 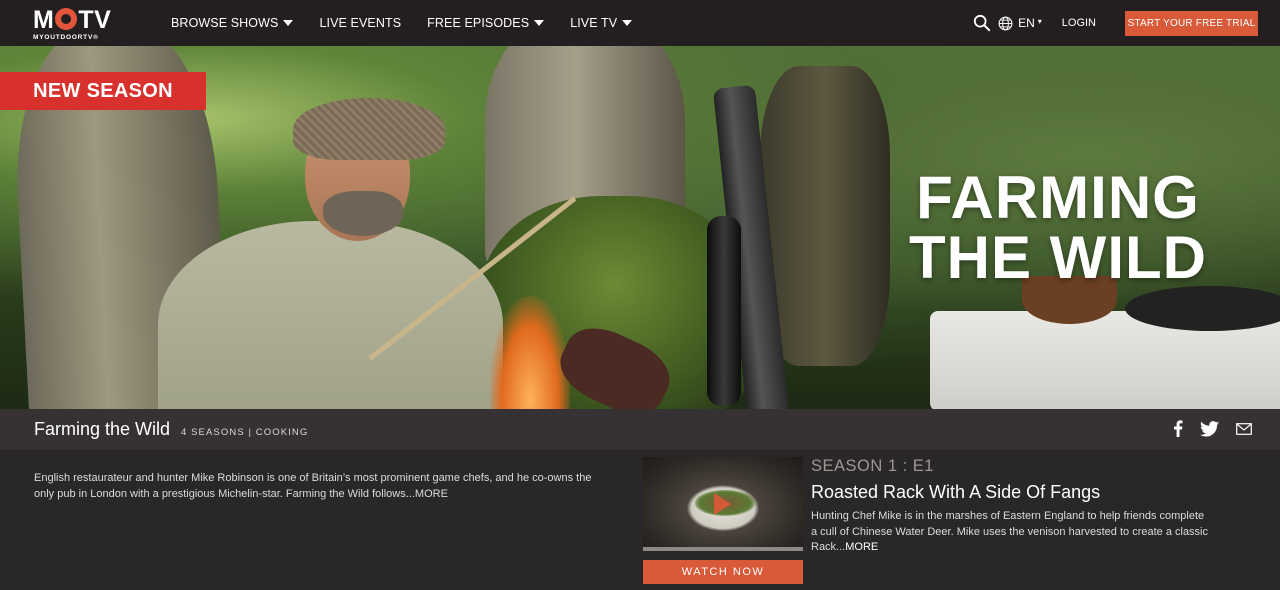 What do you see at coordinates (369, 129) in the screenshot?
I see `hero-chef-cap` at bounding box center [369, 129].